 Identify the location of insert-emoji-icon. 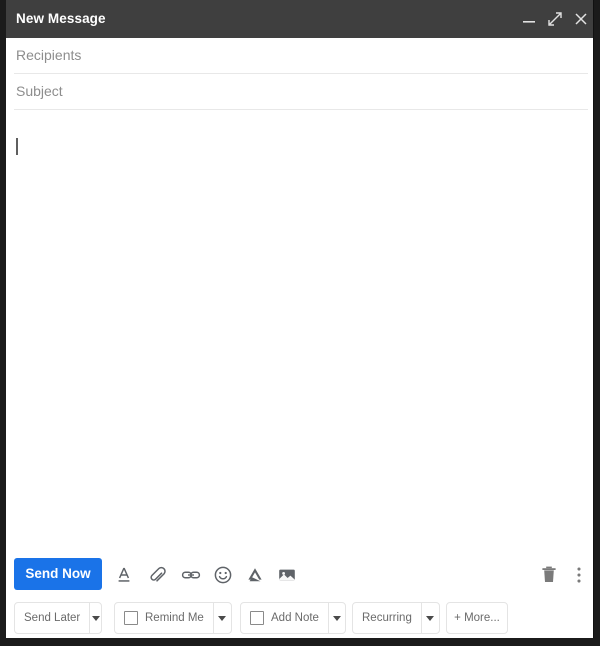
(223, 575).